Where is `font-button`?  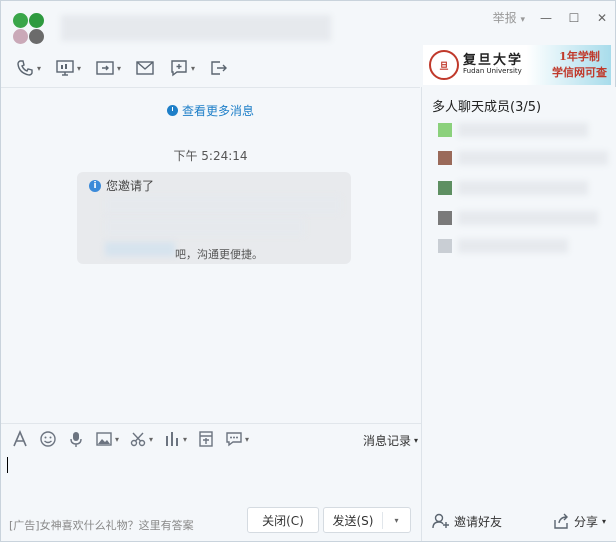 font-button is located at coordinates (20, 439).